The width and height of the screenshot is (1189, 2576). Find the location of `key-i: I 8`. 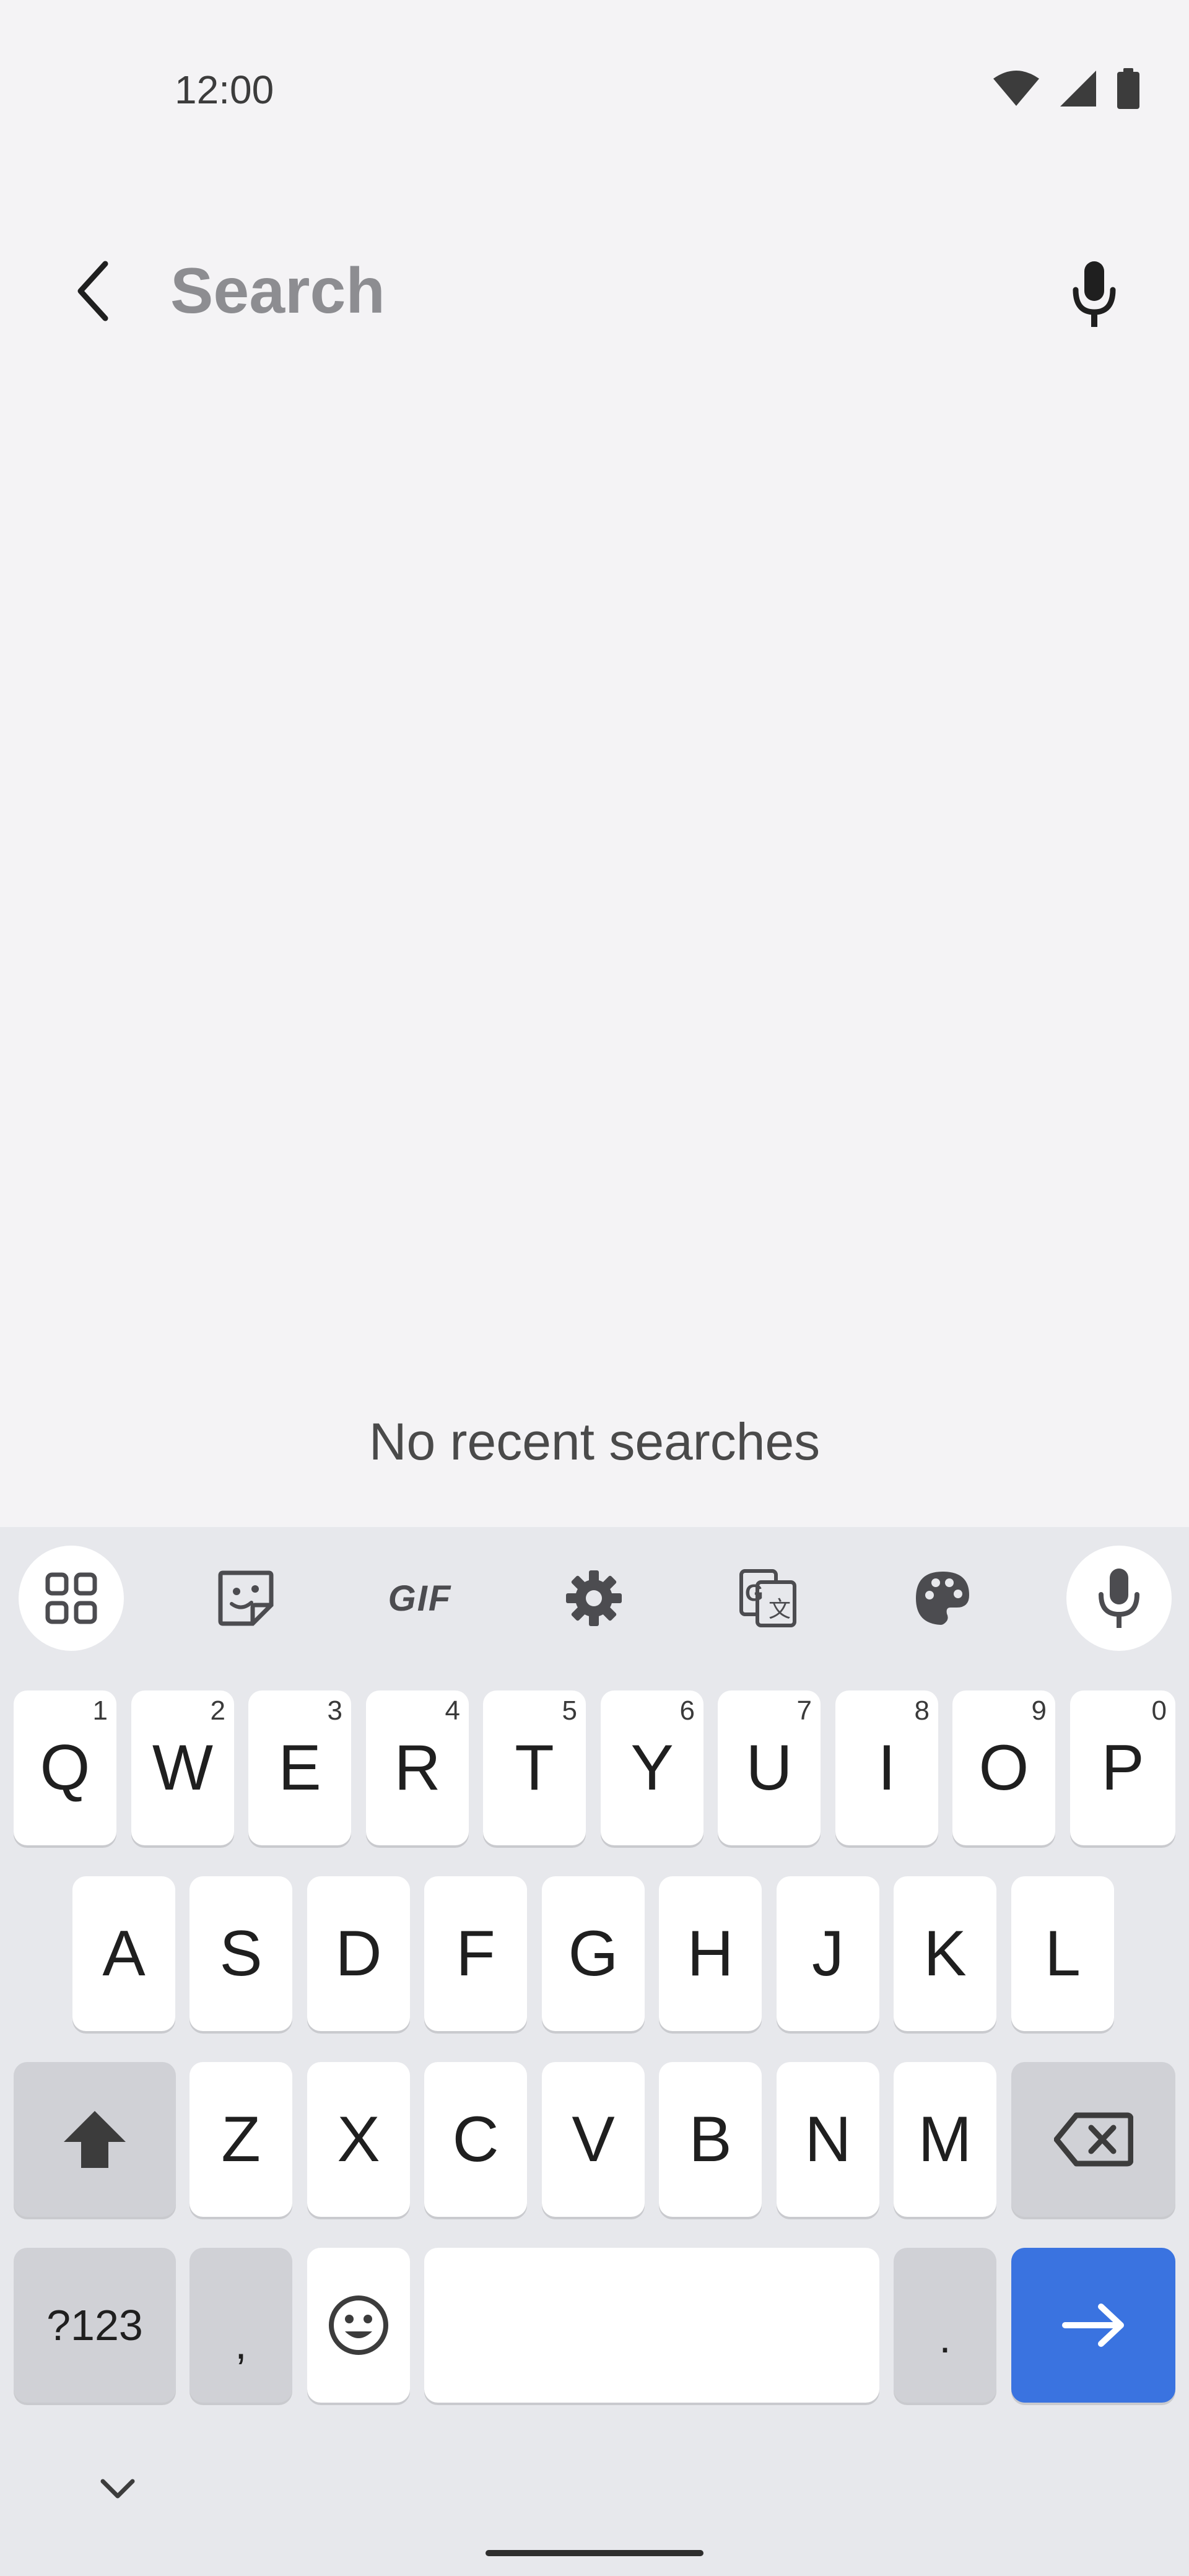

key-i: I 8 is located at coordinates (886, 1767).